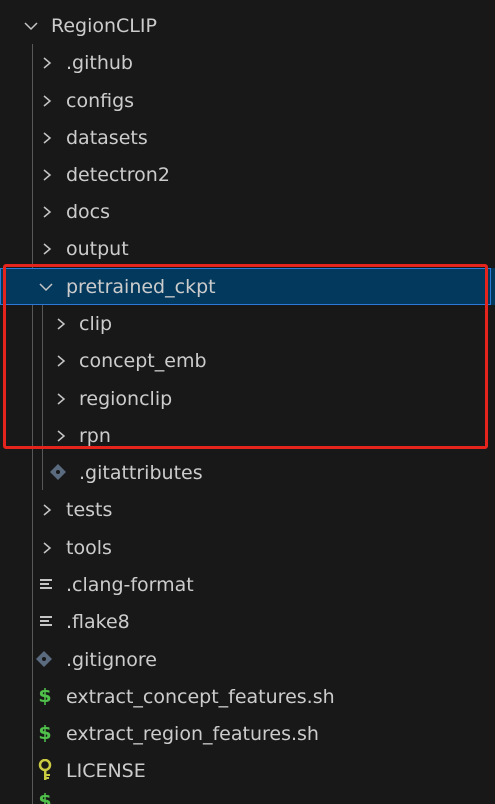  Describe the element at coordinates (247, 25) in the screenshot. I see `tree-root-regionclip: RegionCLIP` at that location.